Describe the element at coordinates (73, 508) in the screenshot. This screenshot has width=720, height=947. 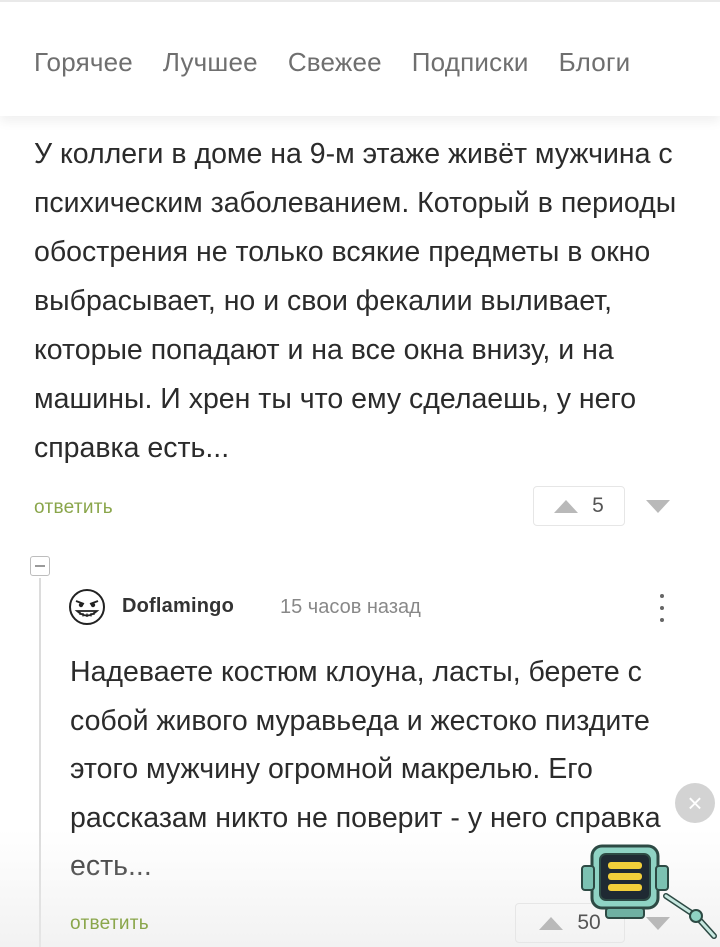
I see `reply-button: ответить` at that location.